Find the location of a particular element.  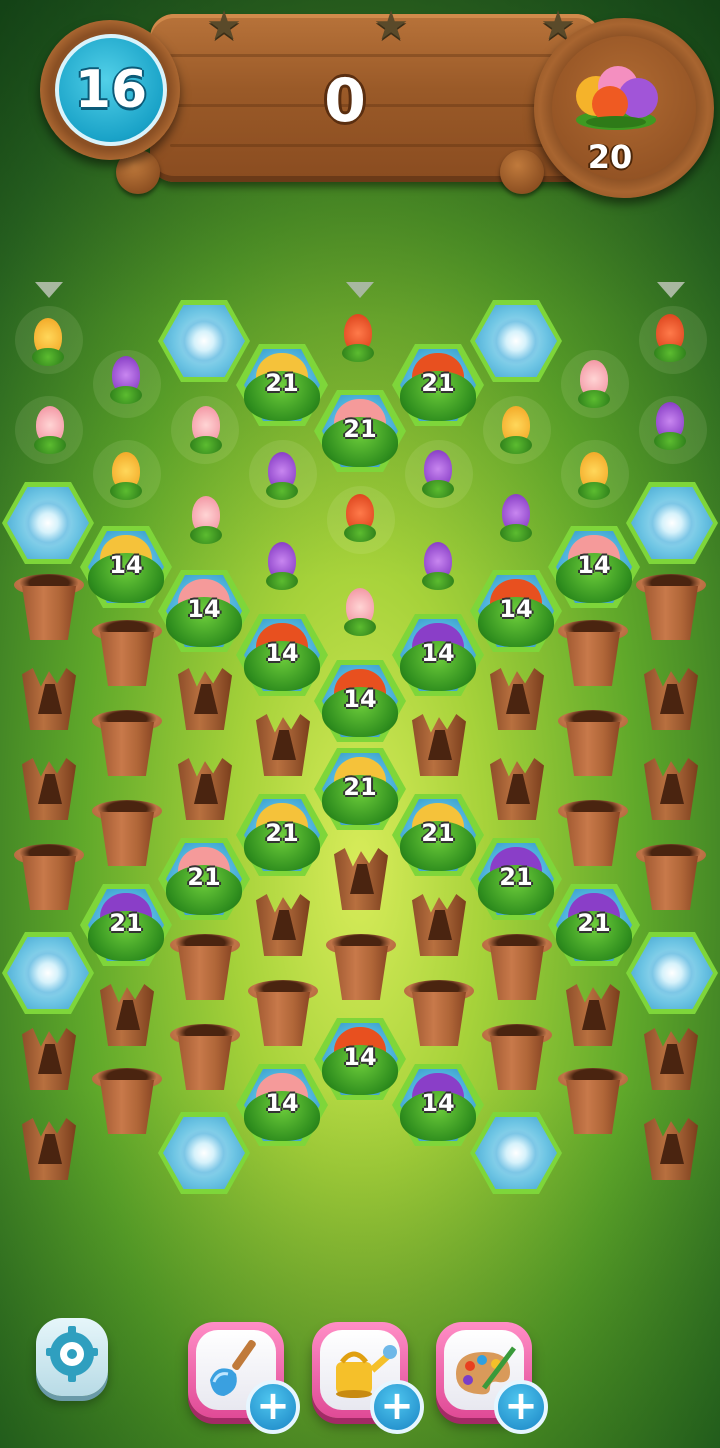

watering-can-booster-button: + is located at coordinates (368, 1378).